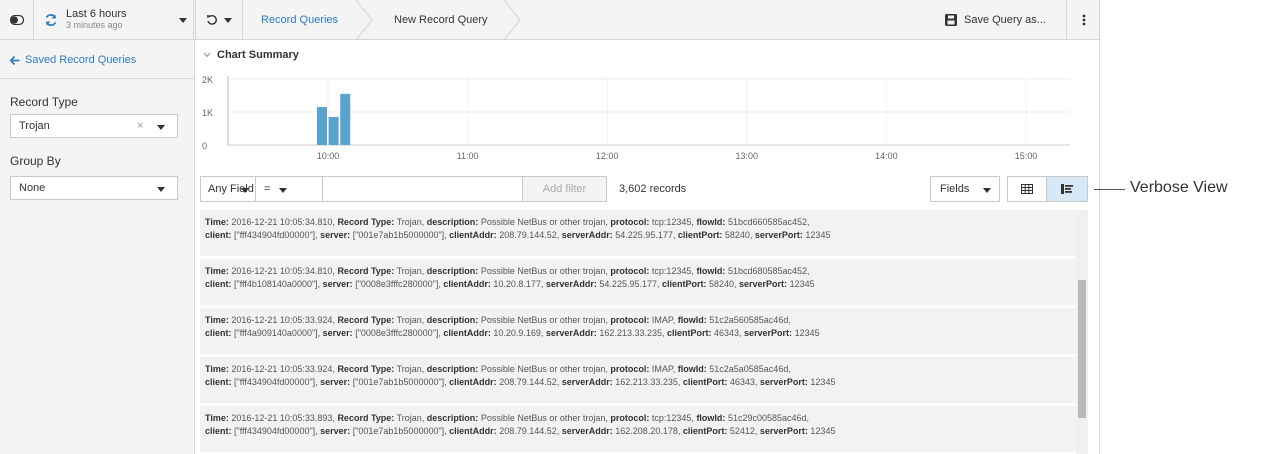  Describe the element at coordinates (17, 20) in the screenshot. I see `sidebar-toggle-button` at that location.